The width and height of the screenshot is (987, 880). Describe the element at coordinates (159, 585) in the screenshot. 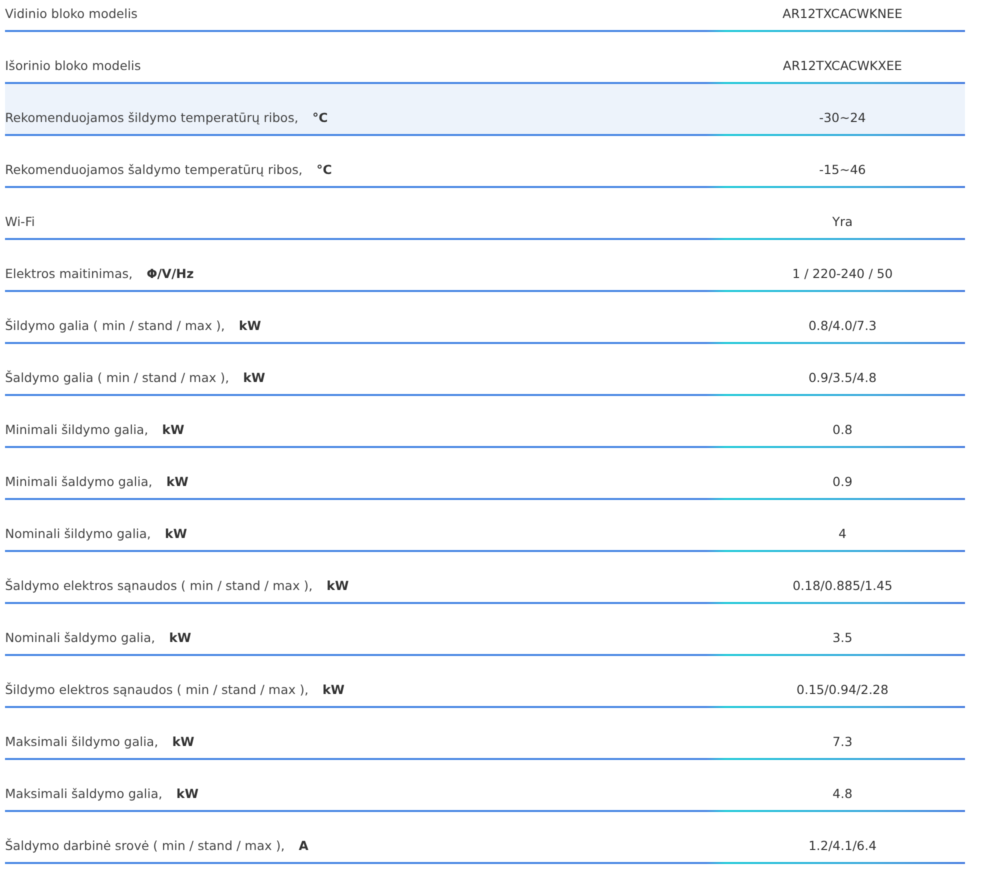

I see `spec-label: Šaldymo elektros sąnaudos ( min / stand / max ),` at that location.